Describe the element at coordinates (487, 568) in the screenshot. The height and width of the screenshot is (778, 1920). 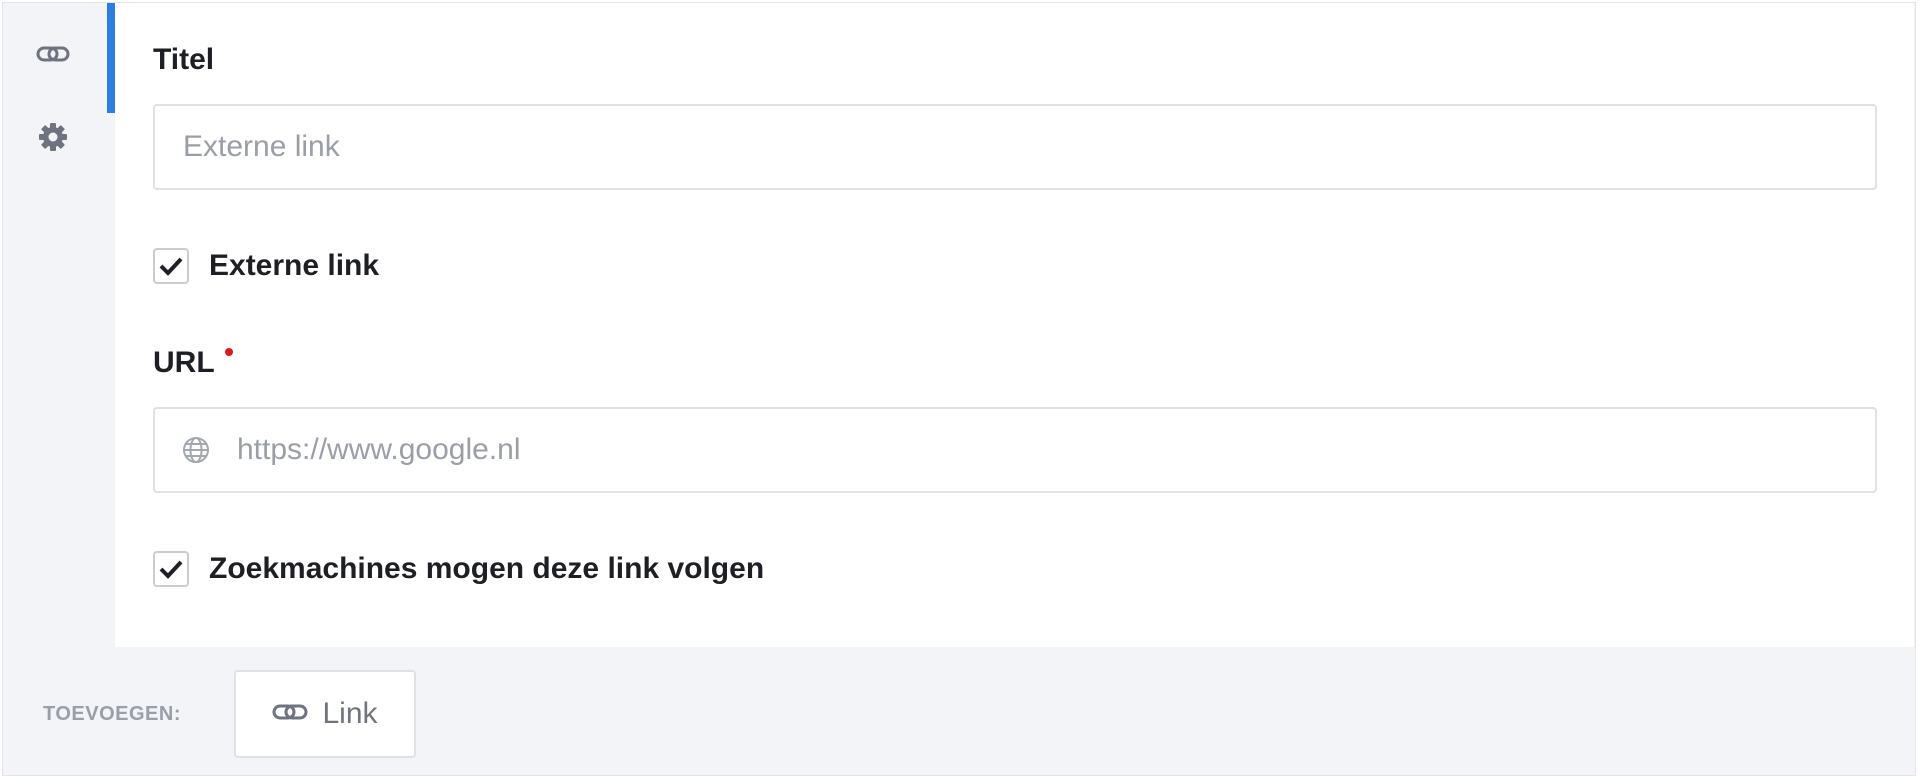
I see `follow-link-label: Zoekmachines mogen deze link volgen` at that location.